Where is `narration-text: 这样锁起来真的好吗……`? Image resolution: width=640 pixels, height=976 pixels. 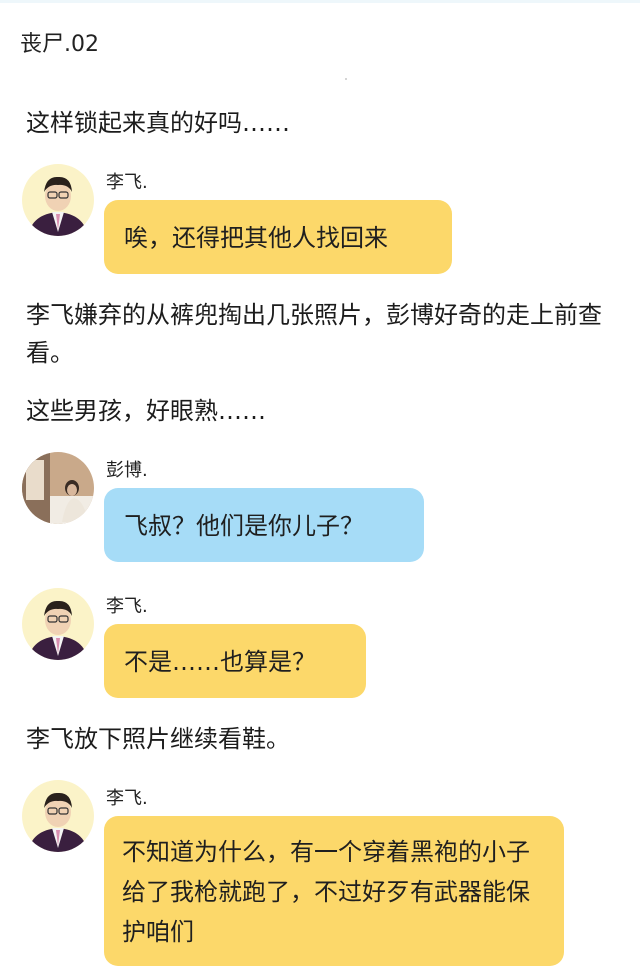 narration-text: 这样锁起来真的好吗…… is located at coordinates (158, 123).